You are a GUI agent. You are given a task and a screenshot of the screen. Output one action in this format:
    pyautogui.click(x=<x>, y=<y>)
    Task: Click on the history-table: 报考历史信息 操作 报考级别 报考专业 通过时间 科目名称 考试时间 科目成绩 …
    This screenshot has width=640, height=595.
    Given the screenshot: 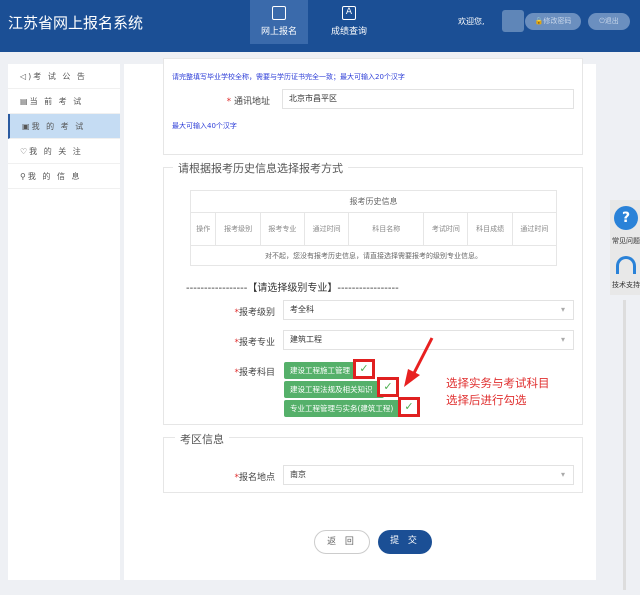 What is the action you would take?
    pyautogui.click(x=373, y=228)
    